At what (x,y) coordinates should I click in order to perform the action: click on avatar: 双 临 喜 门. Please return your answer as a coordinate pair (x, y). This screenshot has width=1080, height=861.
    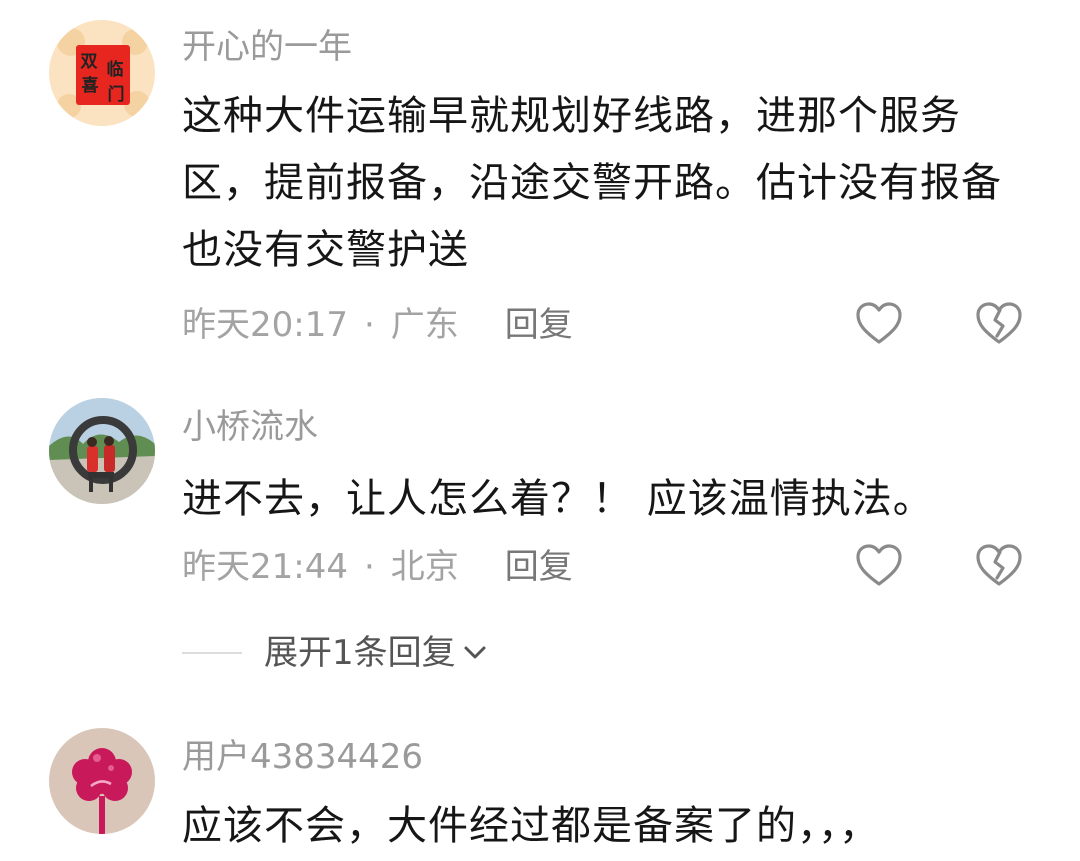
    Looking at the image, I should click on (102, 73).